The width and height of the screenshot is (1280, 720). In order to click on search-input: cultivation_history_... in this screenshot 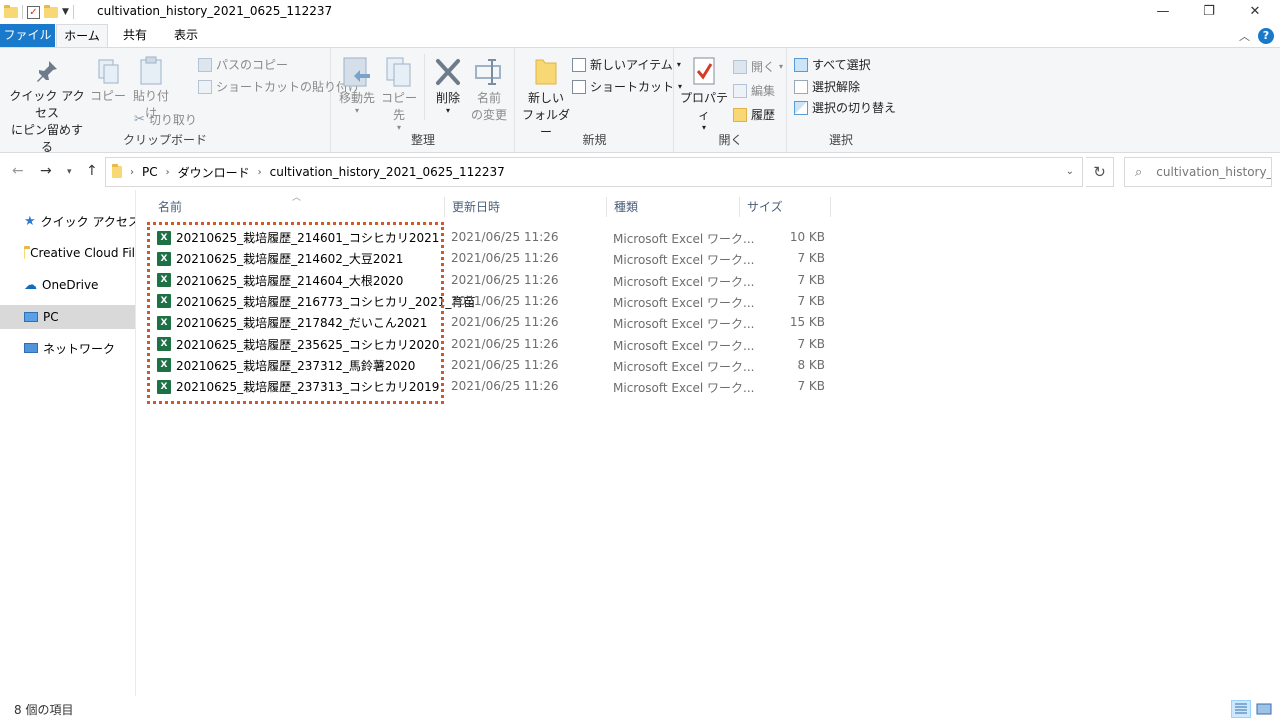, I will do `click(1213, 172)`.